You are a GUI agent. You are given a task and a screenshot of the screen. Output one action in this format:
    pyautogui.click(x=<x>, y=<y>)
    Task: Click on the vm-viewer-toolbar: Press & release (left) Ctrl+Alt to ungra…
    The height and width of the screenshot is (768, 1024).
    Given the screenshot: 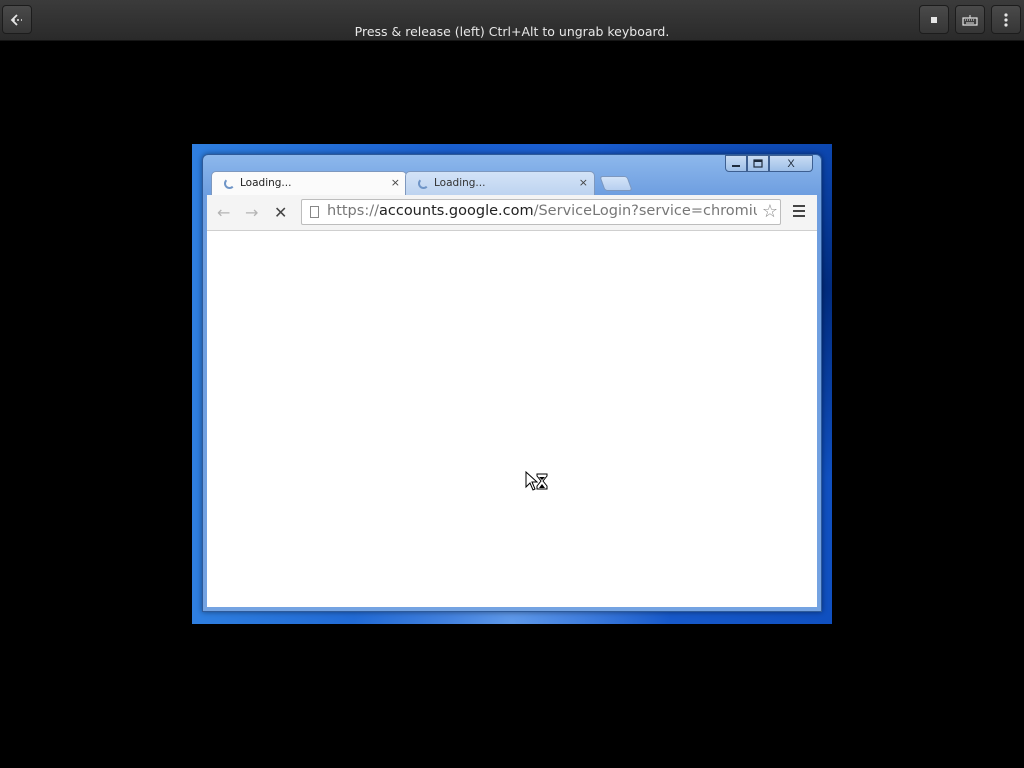 What is the action you would take?
    pyautogui.click(x=512, y=20)
    